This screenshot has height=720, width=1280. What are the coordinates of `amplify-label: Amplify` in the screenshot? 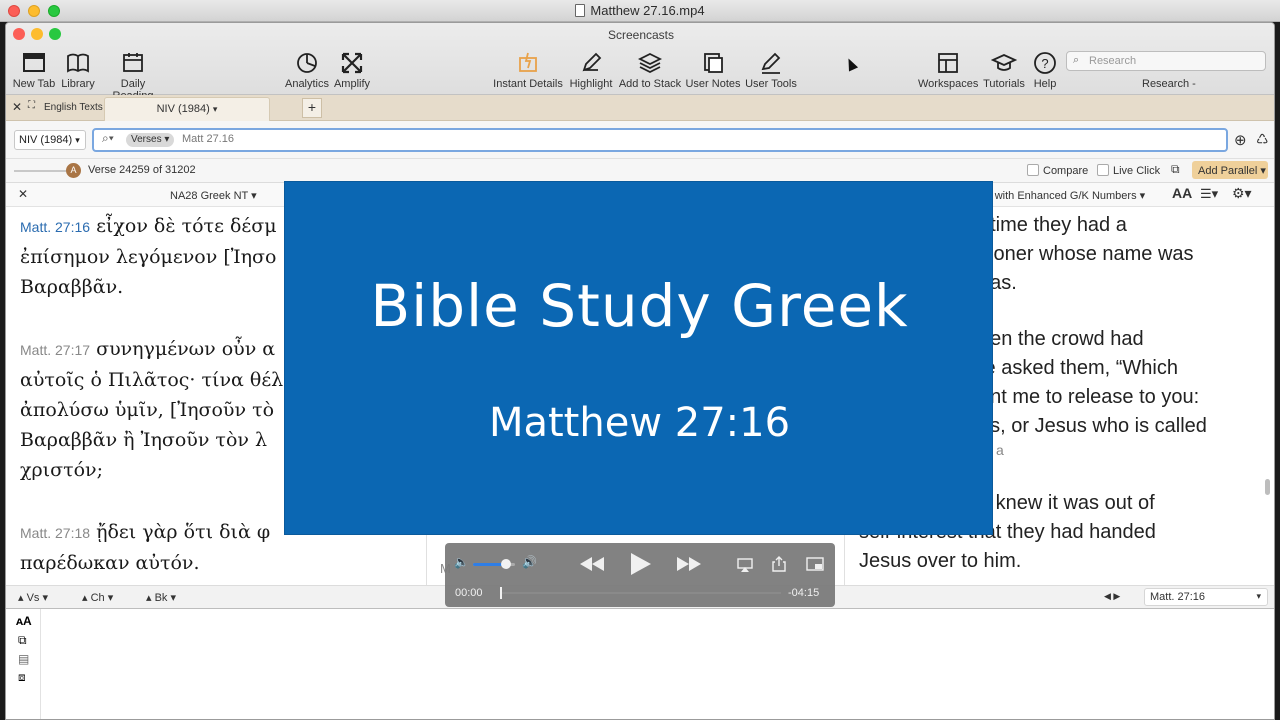 It's located at (352, 84).